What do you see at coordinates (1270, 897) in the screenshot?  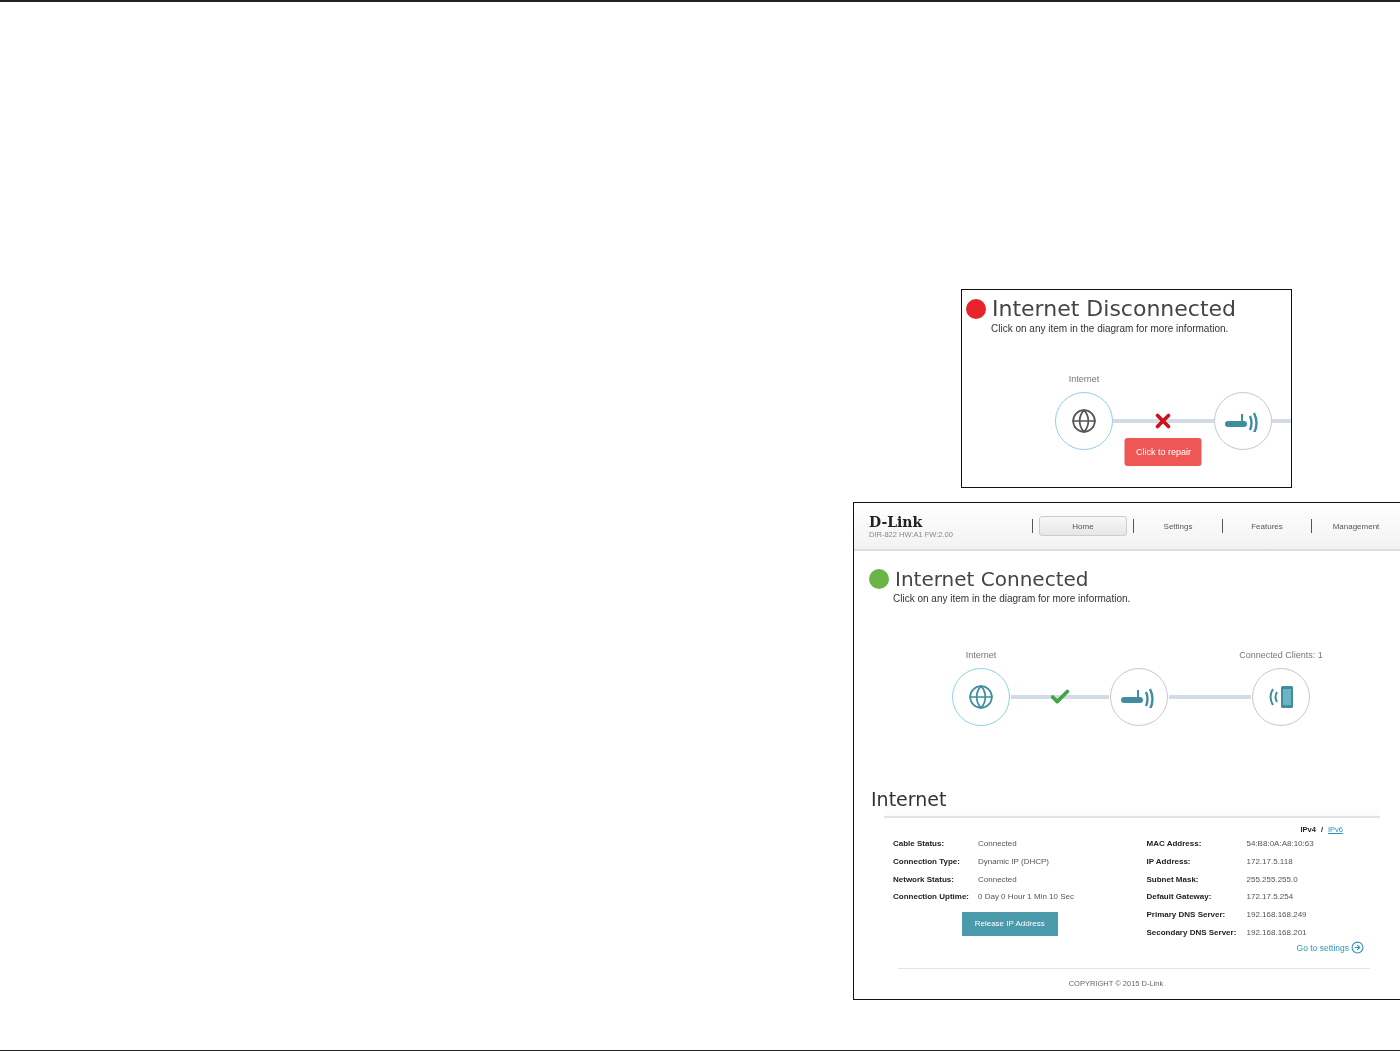 I see `field-value: 172.17.5.254` at bounding box center [1270, 897].